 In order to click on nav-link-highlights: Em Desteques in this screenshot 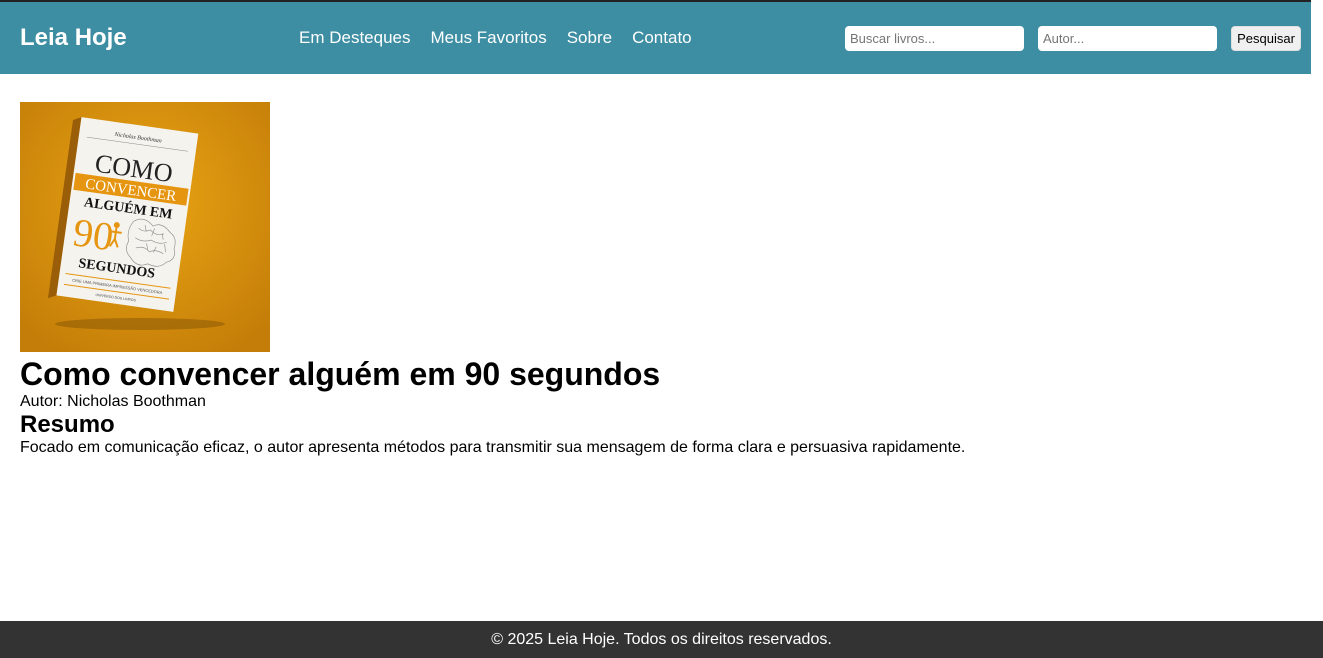, I will do `click(355, 38)`.